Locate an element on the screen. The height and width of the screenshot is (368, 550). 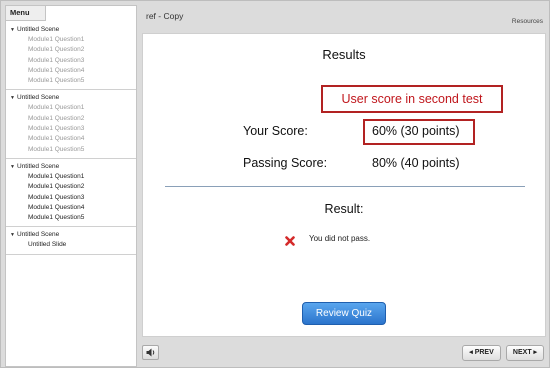
x-mark-icon is located at coordinates (290, 239).